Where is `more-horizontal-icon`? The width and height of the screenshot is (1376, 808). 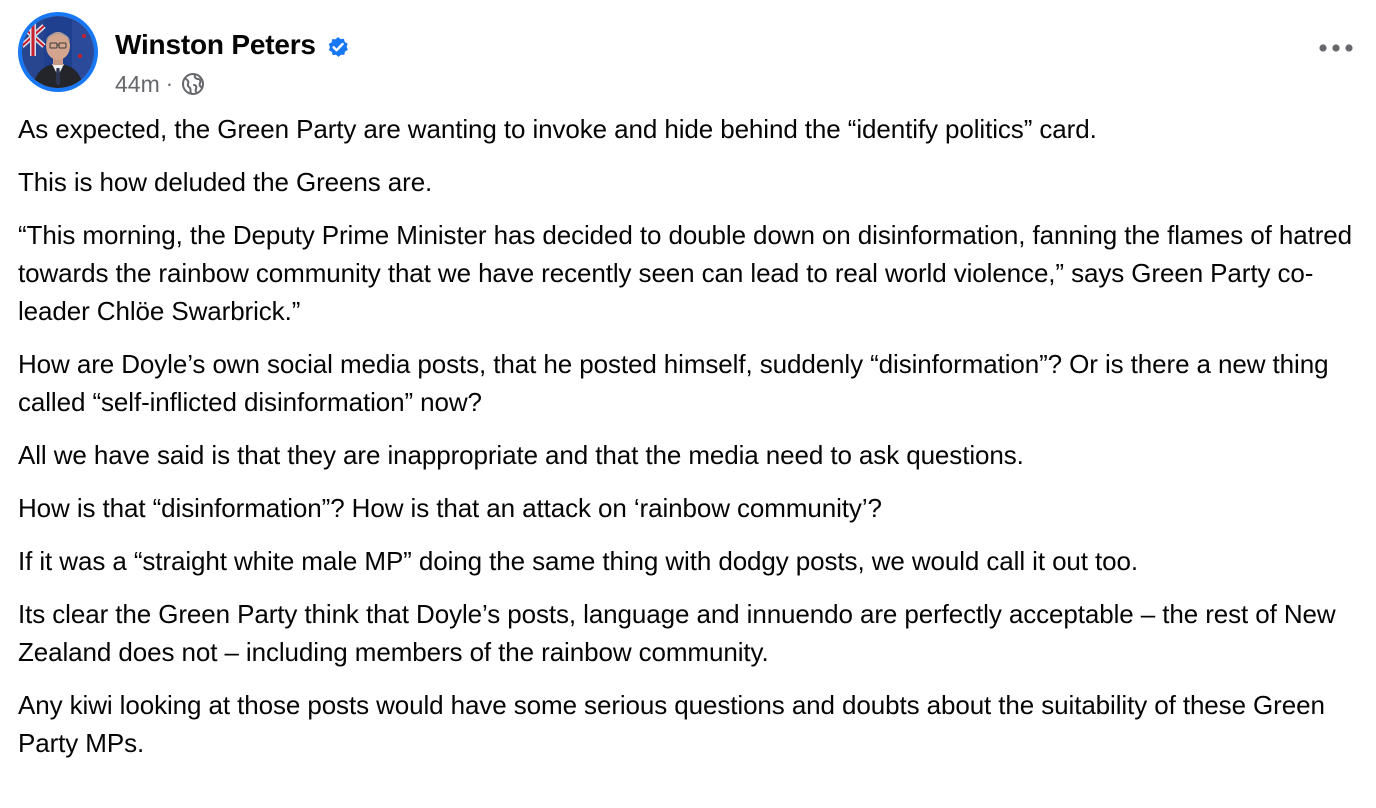 more-horizontal-icon is located at coordinates (1336, 48).